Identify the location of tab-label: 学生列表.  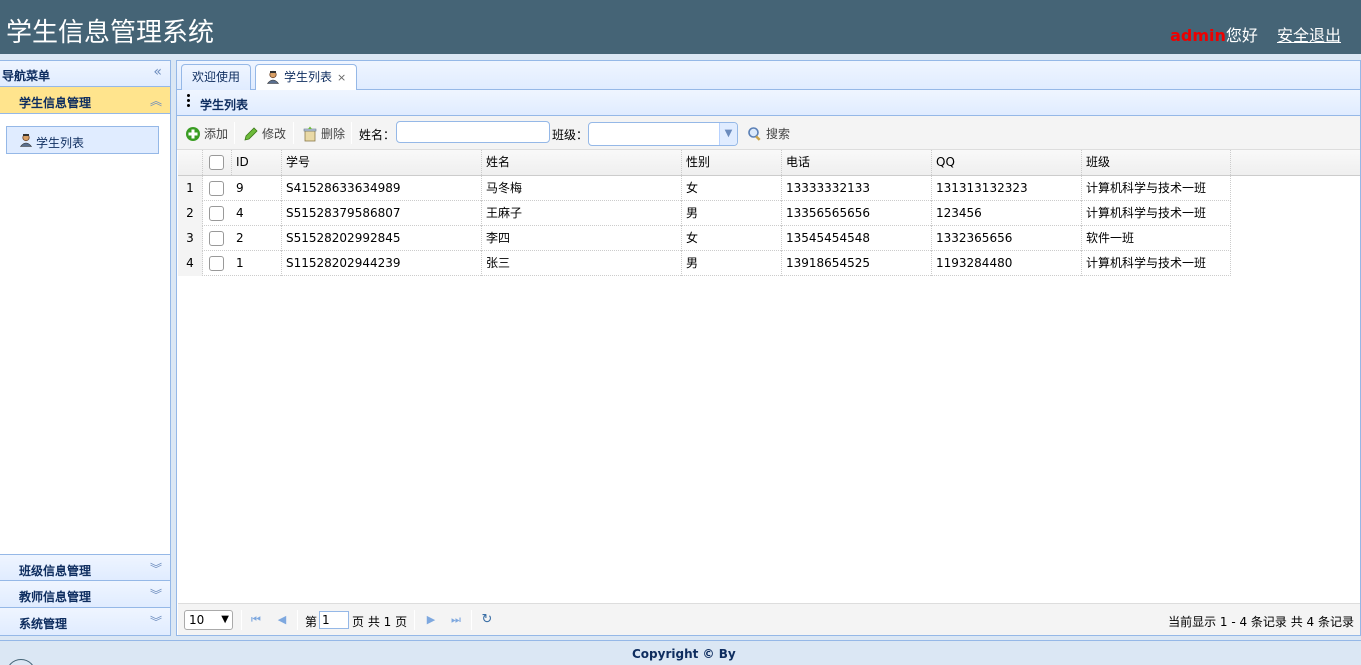
(308, 77).